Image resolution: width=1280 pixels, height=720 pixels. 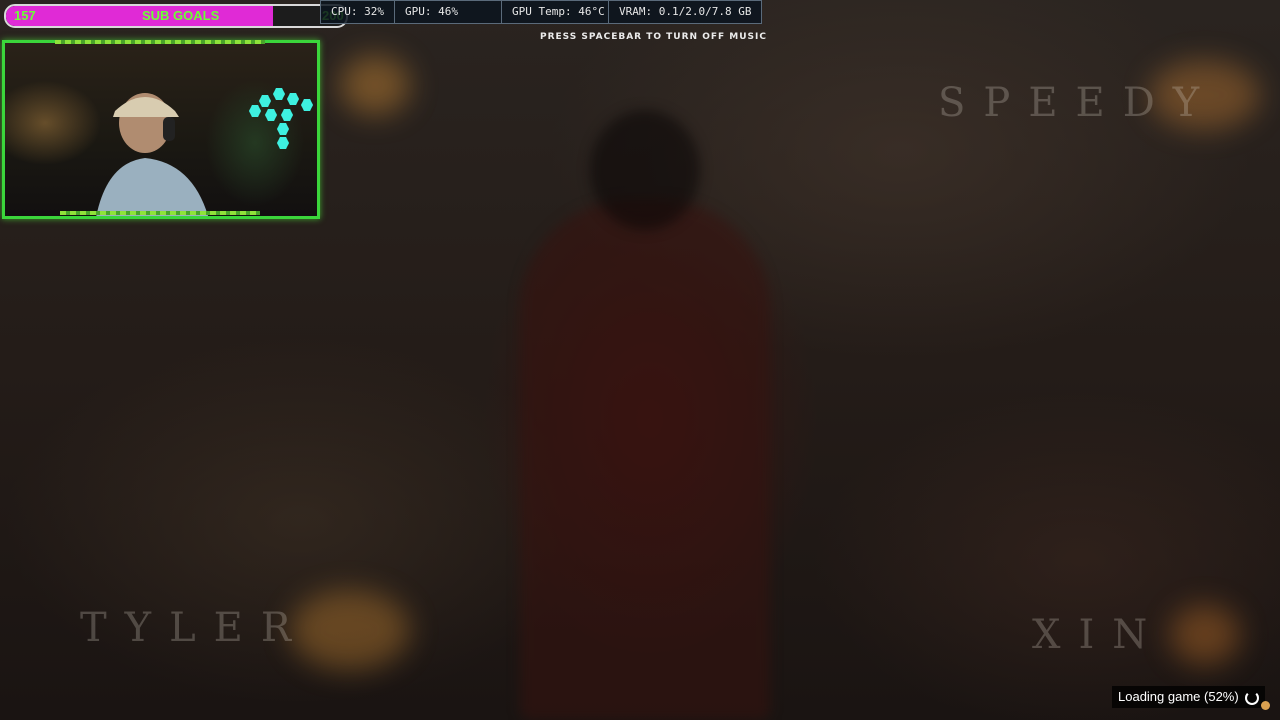 What do you see at coordinates (139, 16) in the screenshot?
I see `sub-goals-progress-fill` at bounding box center [139, 16].